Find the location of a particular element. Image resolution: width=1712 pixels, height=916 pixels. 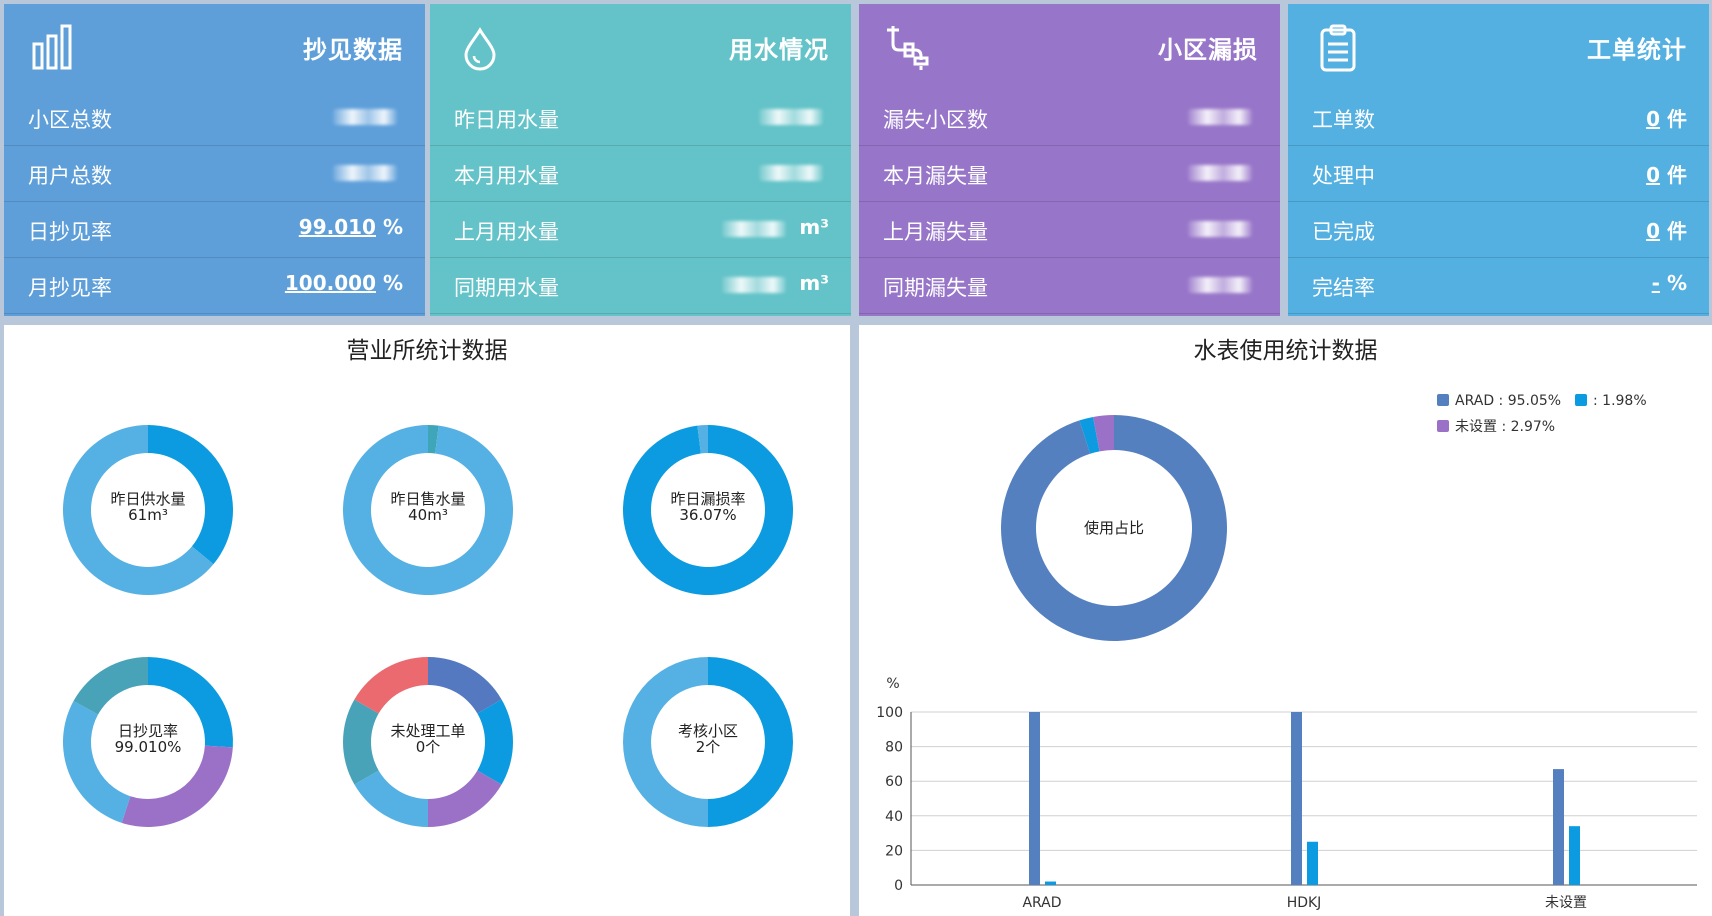

stat-number: 100.000 is located at coordinates (330, 283).